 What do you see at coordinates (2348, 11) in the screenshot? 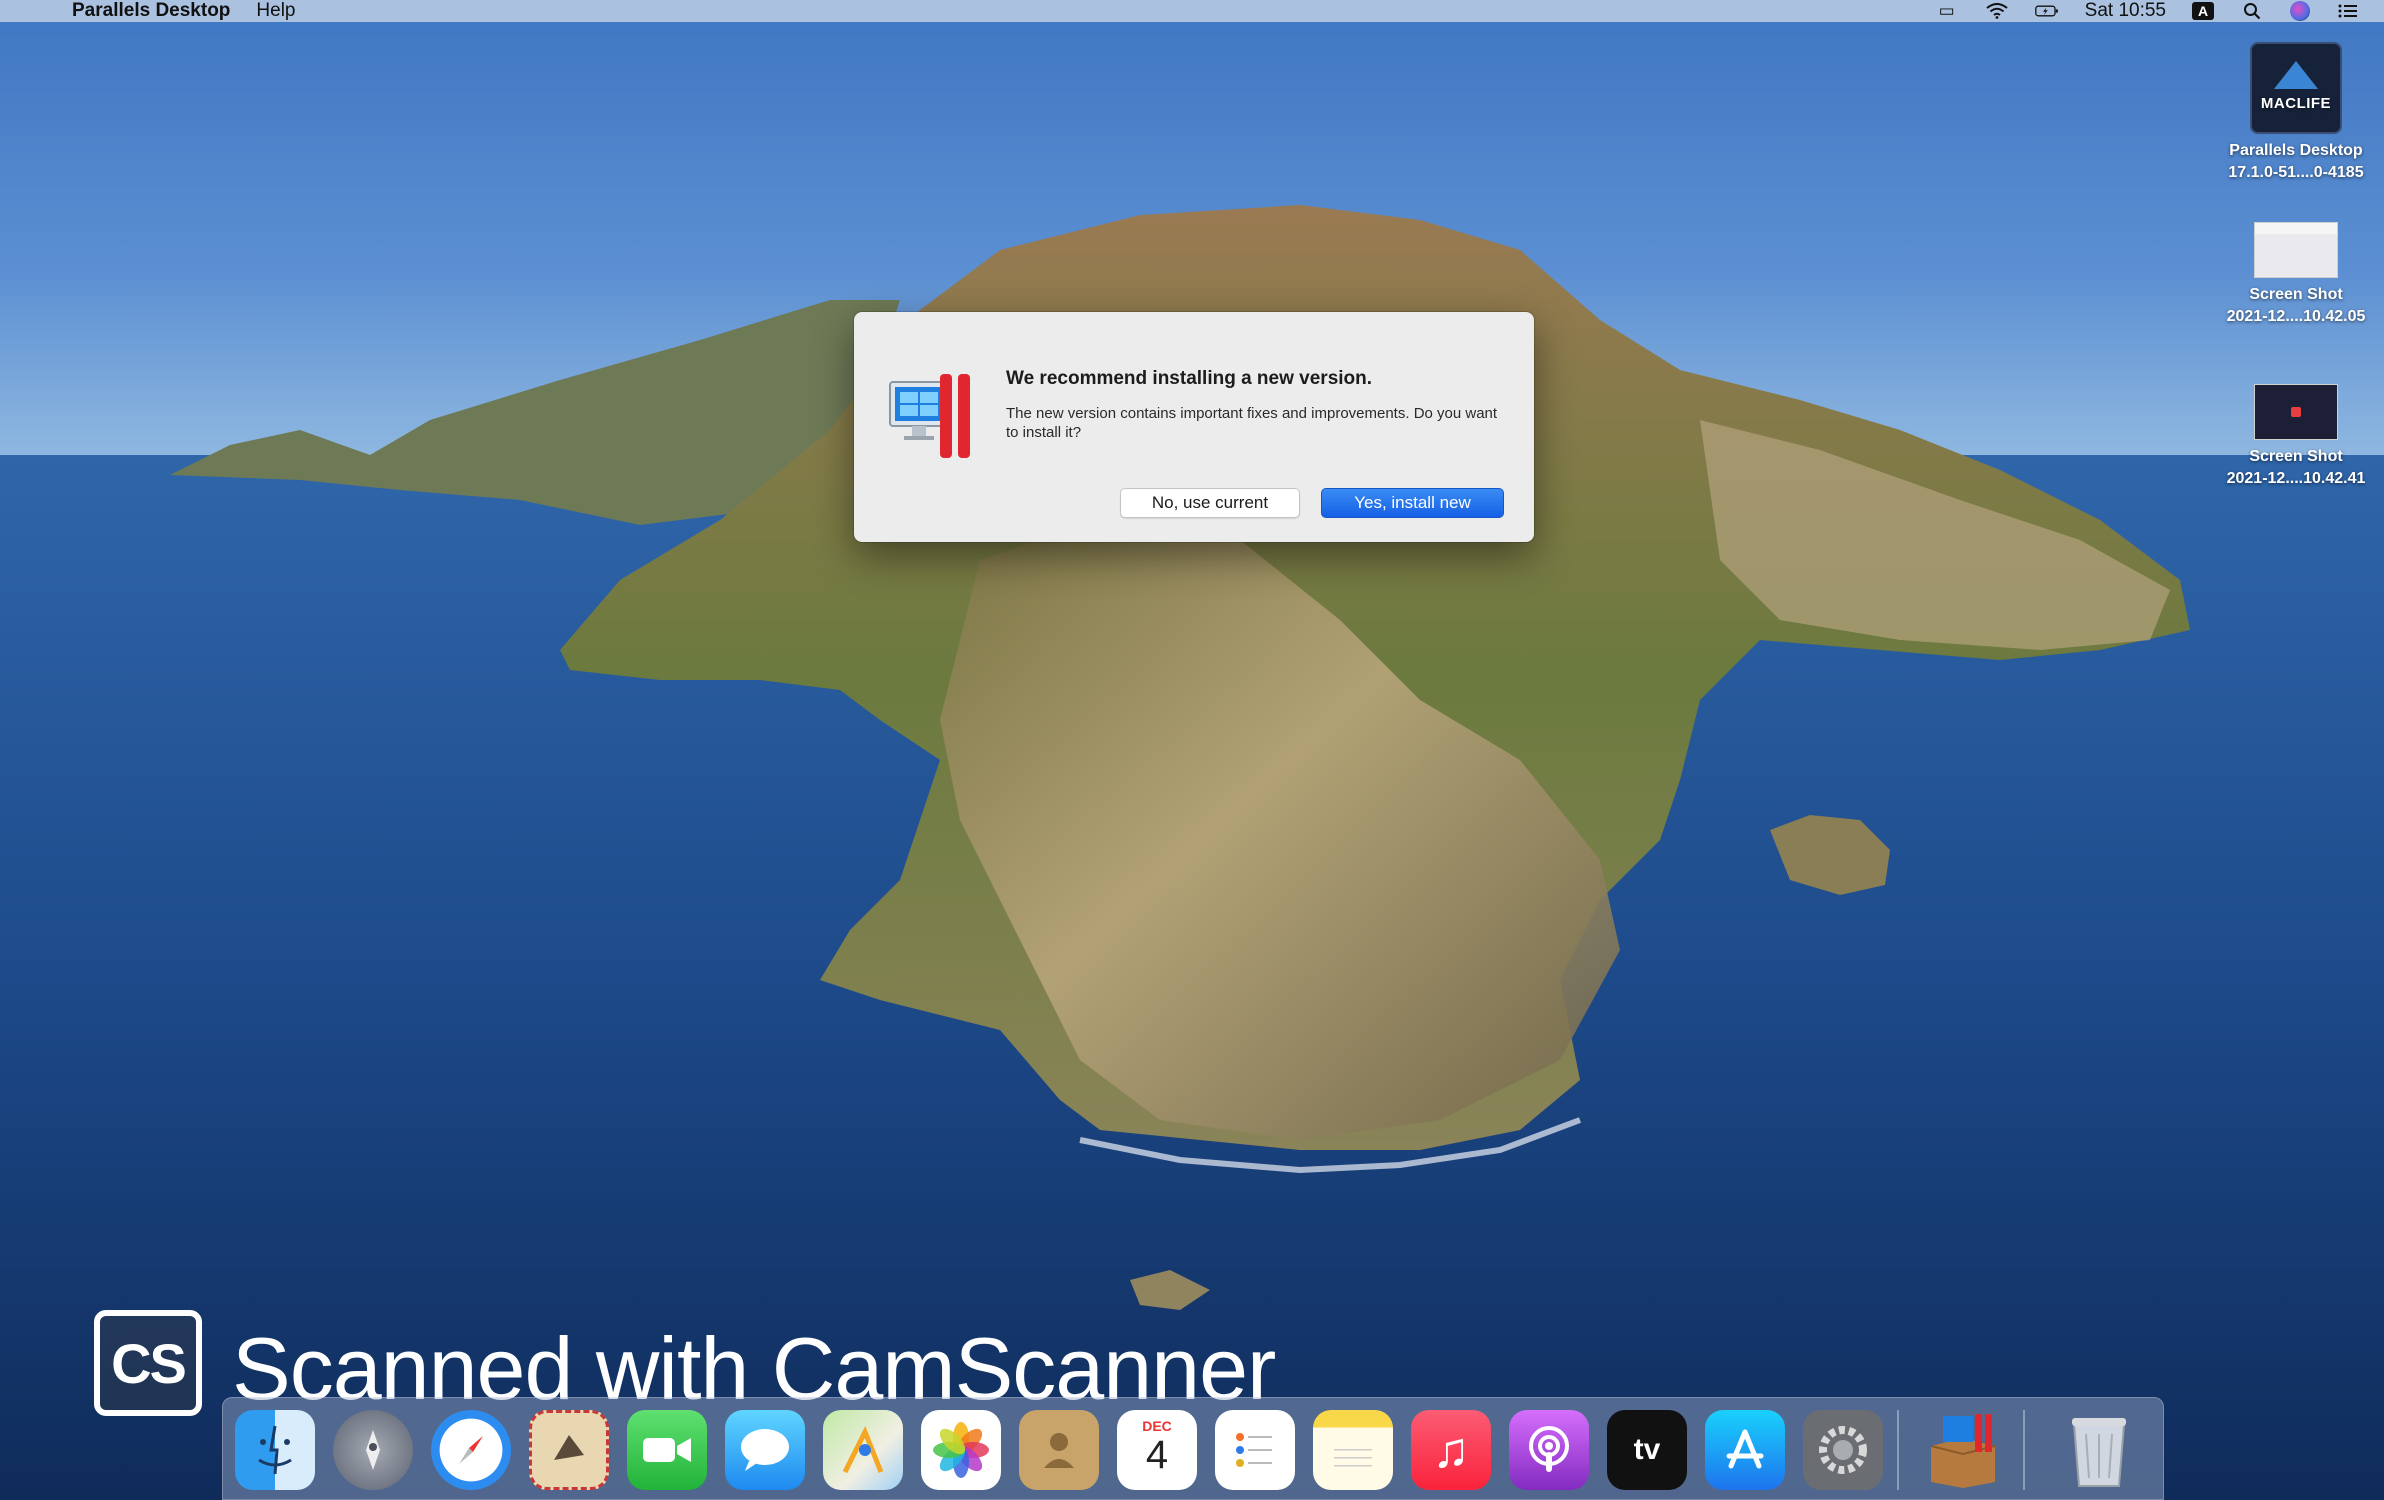
I see `notification-center-icon` at bounding box center [2348, 11].